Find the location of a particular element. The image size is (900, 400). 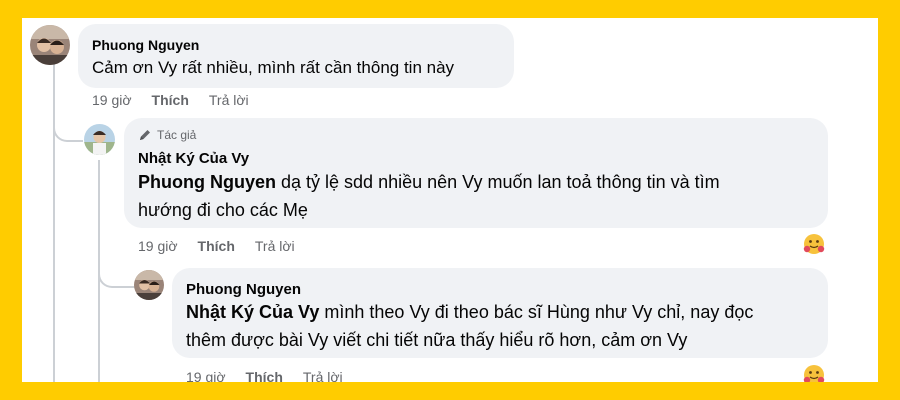

comment-actions-2: 19 giờ Thích Trả lời is located at coordinates (216, 246).